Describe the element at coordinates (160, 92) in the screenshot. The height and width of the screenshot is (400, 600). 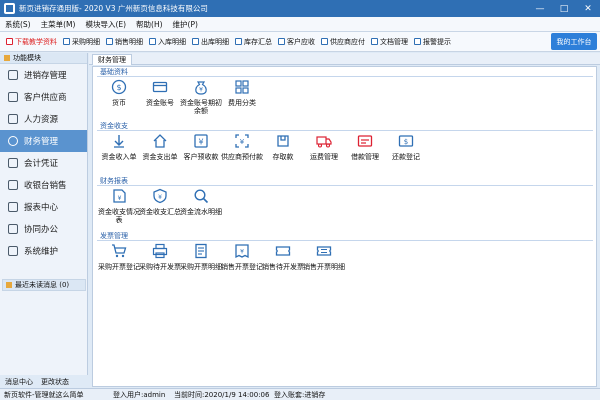
I see `fund-account-button: 资金账号` at that location.